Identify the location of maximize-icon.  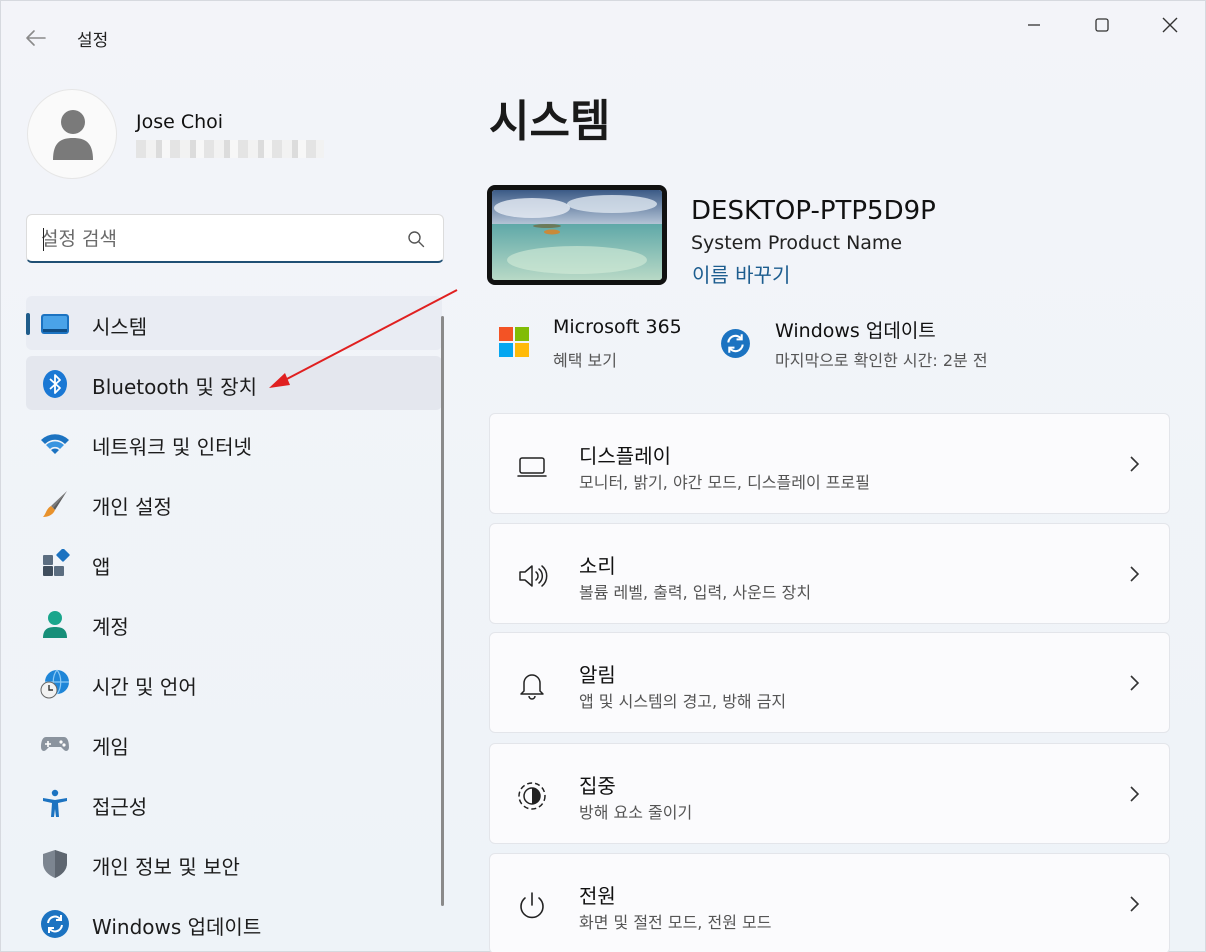
(1102, 25).